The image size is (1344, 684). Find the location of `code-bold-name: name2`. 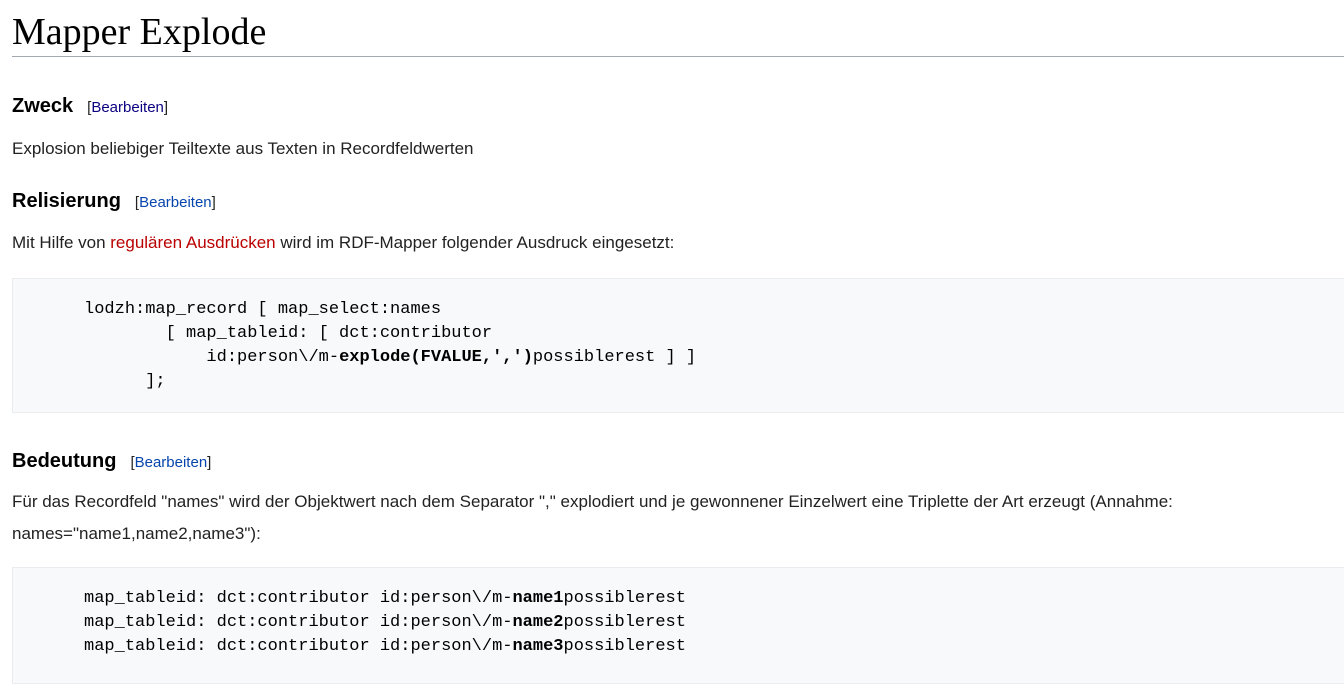

code-bold-name: name2 is located at coordinates (538, 622).